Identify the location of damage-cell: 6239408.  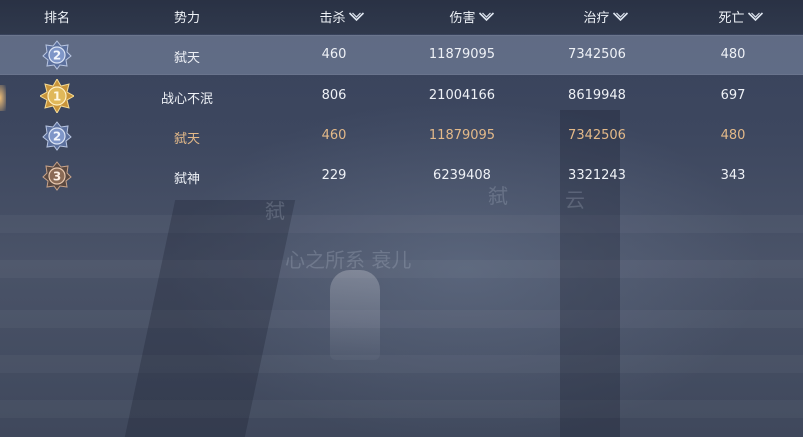
(462, 175).